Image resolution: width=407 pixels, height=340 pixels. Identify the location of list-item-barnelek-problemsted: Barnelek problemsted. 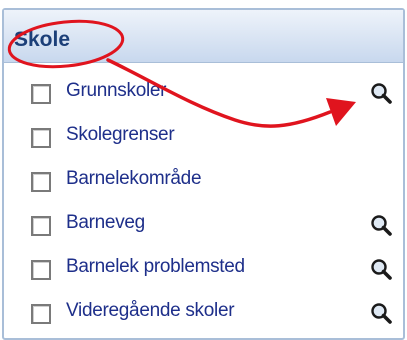
(203, 270).